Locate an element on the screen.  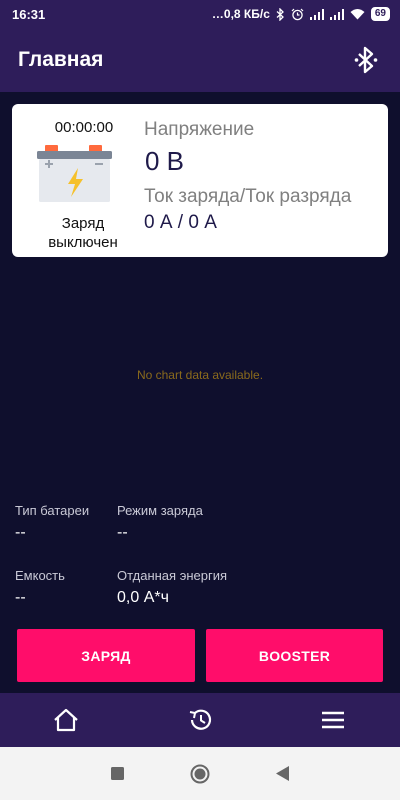
capacity-value: -- is located at coordinates (20, 597).